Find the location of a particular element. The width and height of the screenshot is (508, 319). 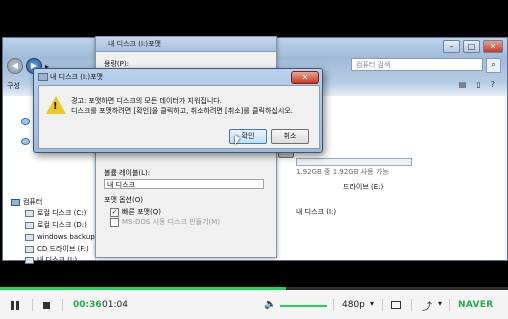

warning-dialog-title: 내 디스크 (I:)포맷 is located at coordinates (76, 77).